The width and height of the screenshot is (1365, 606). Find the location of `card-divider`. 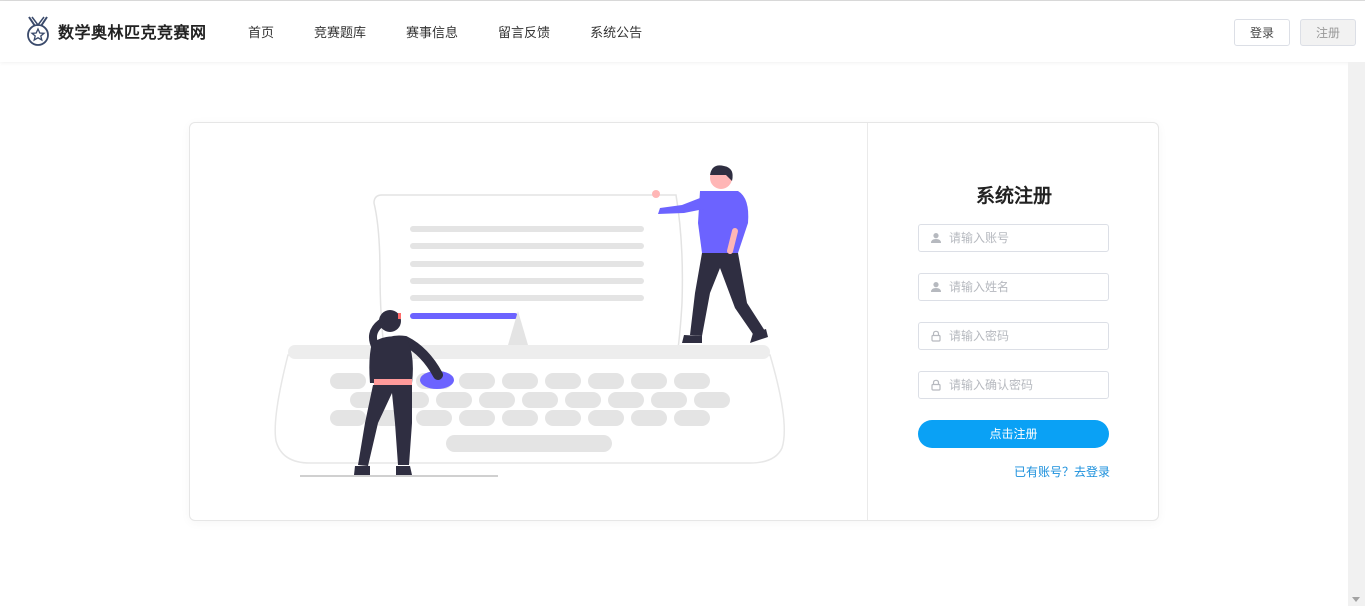

card-divider is located at coordinates (867, 321).